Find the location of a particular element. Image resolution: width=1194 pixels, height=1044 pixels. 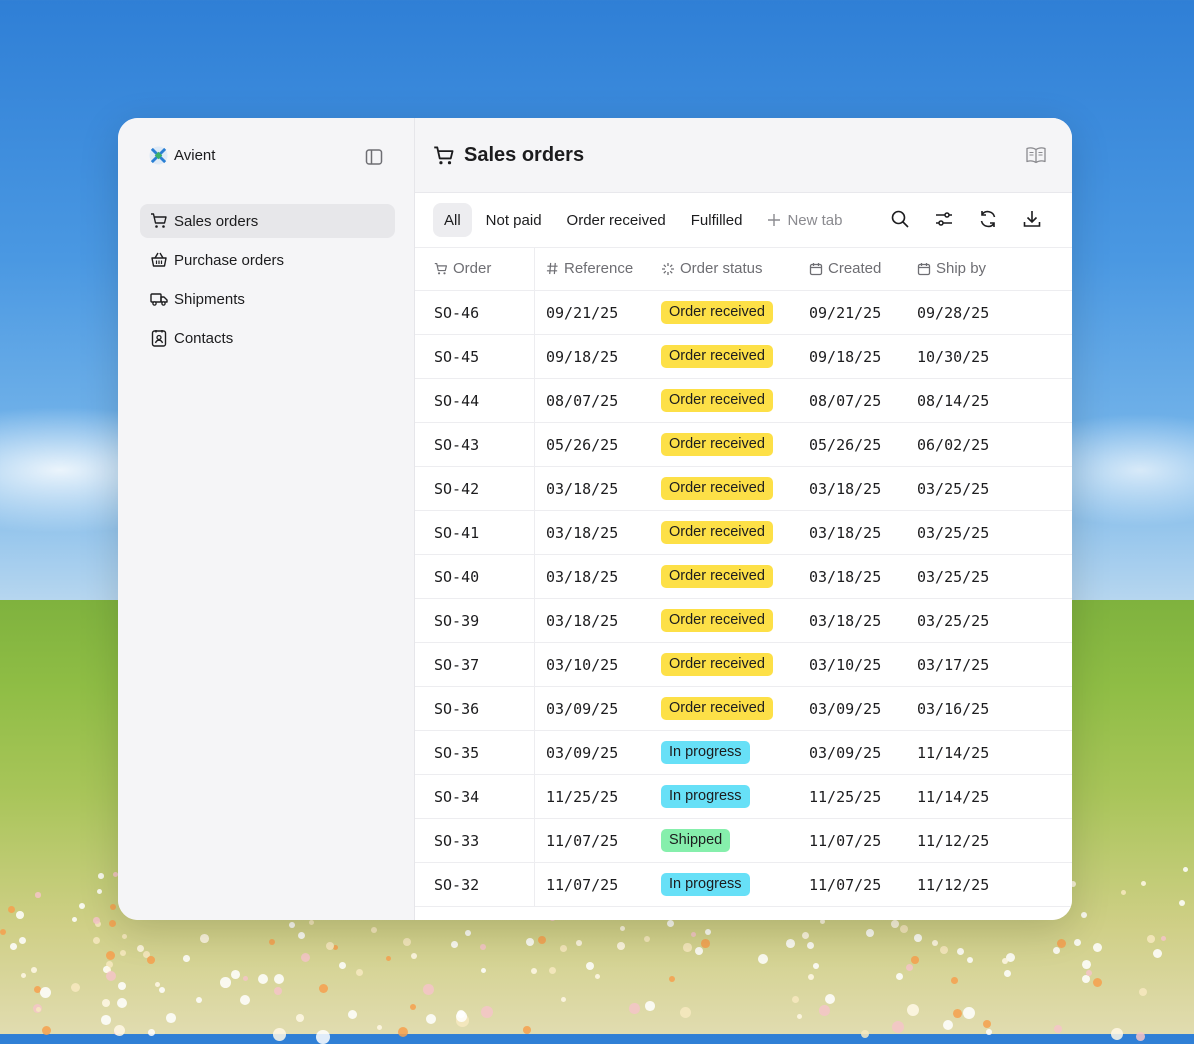

table-row: SO-33 11/07/25 Shipped 11/07/25 11/12/25 is located at coordinates (743, 840).